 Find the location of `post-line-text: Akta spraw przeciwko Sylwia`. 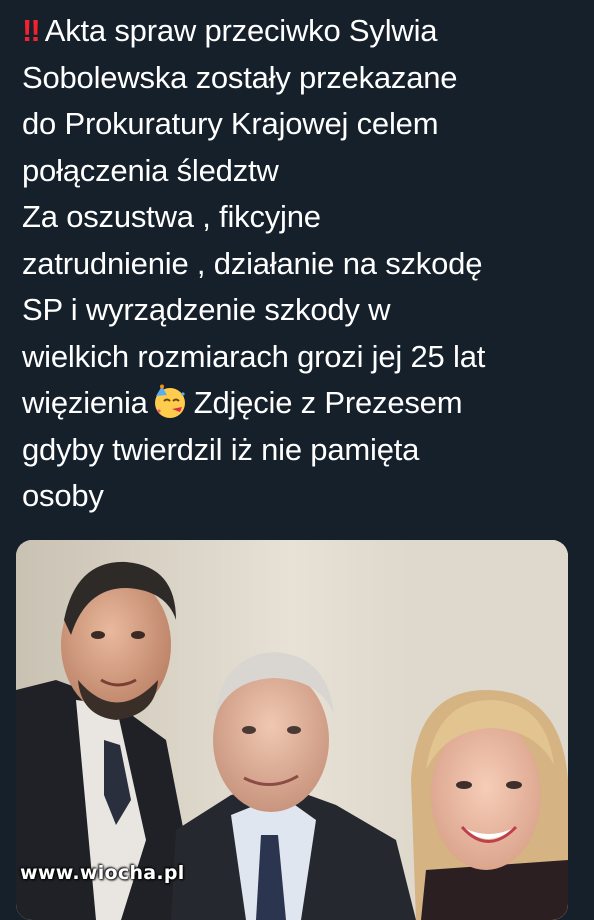

post-line-text: Akta spraw przeciwko Sylwia is located at coordinates (241, 30).